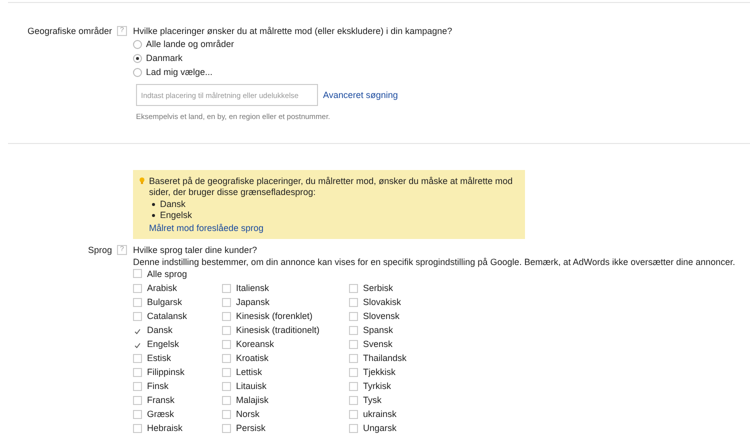 The height and width of the screenshot is (436, 750). Describe the element at coordinates (164, 58) in the screenshot. I see `option-label: Danmark` at that location.